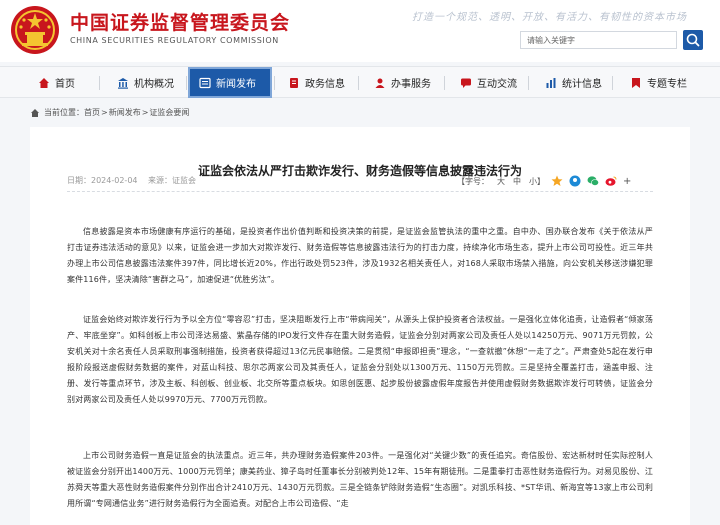  I want to click on article-meta: 日期：2024-02-04 来源：证监会, so click(135, 180).